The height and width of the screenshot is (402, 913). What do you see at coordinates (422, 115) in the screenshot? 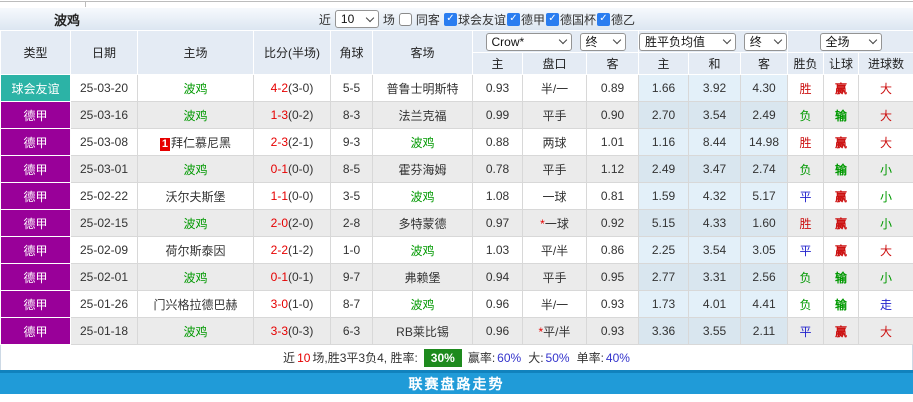
I see `away-team: 法兰克福` at bounding box center [422, 115].